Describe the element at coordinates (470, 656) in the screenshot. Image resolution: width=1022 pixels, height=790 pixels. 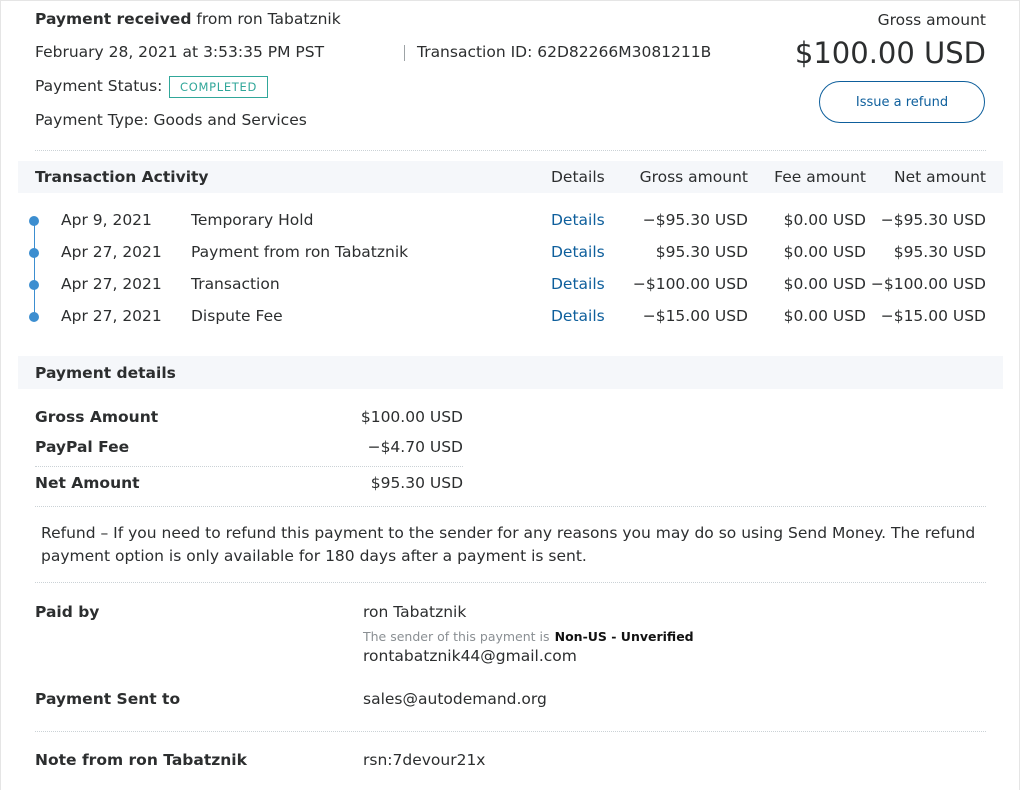
I see `paid-by-email: rontabatznik44@gmail.com` at that location.